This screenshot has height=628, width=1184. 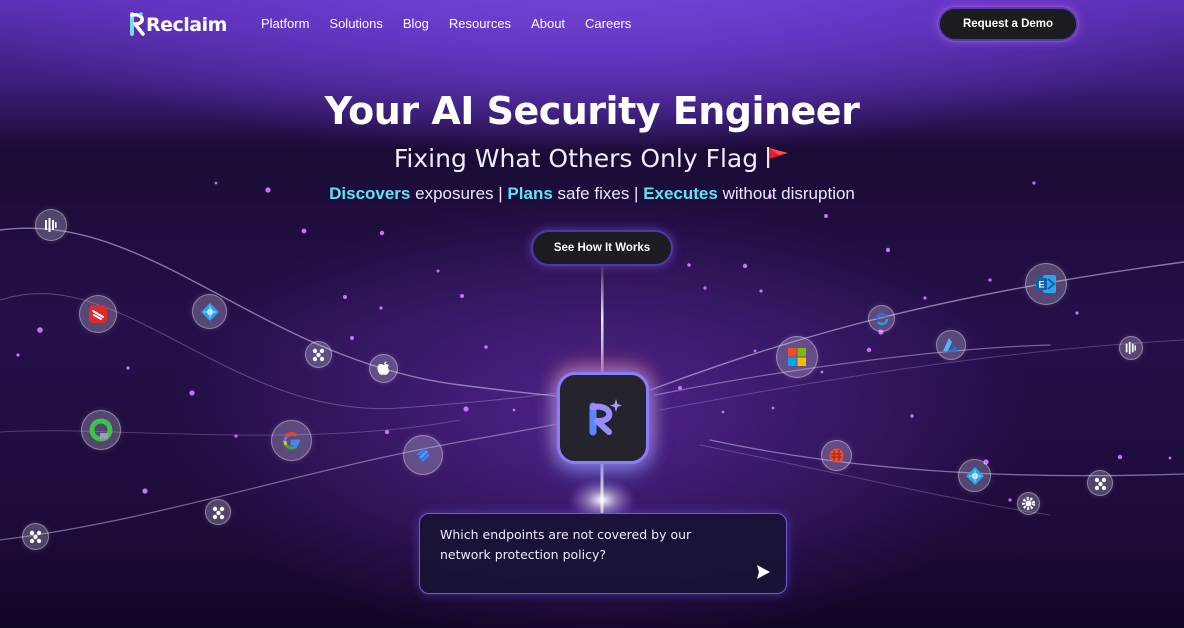 What do you see at coordinates (137, 24) in the screenshot?
I see `reclaim-logo-mark-icon` at bounding box center [137, 24].